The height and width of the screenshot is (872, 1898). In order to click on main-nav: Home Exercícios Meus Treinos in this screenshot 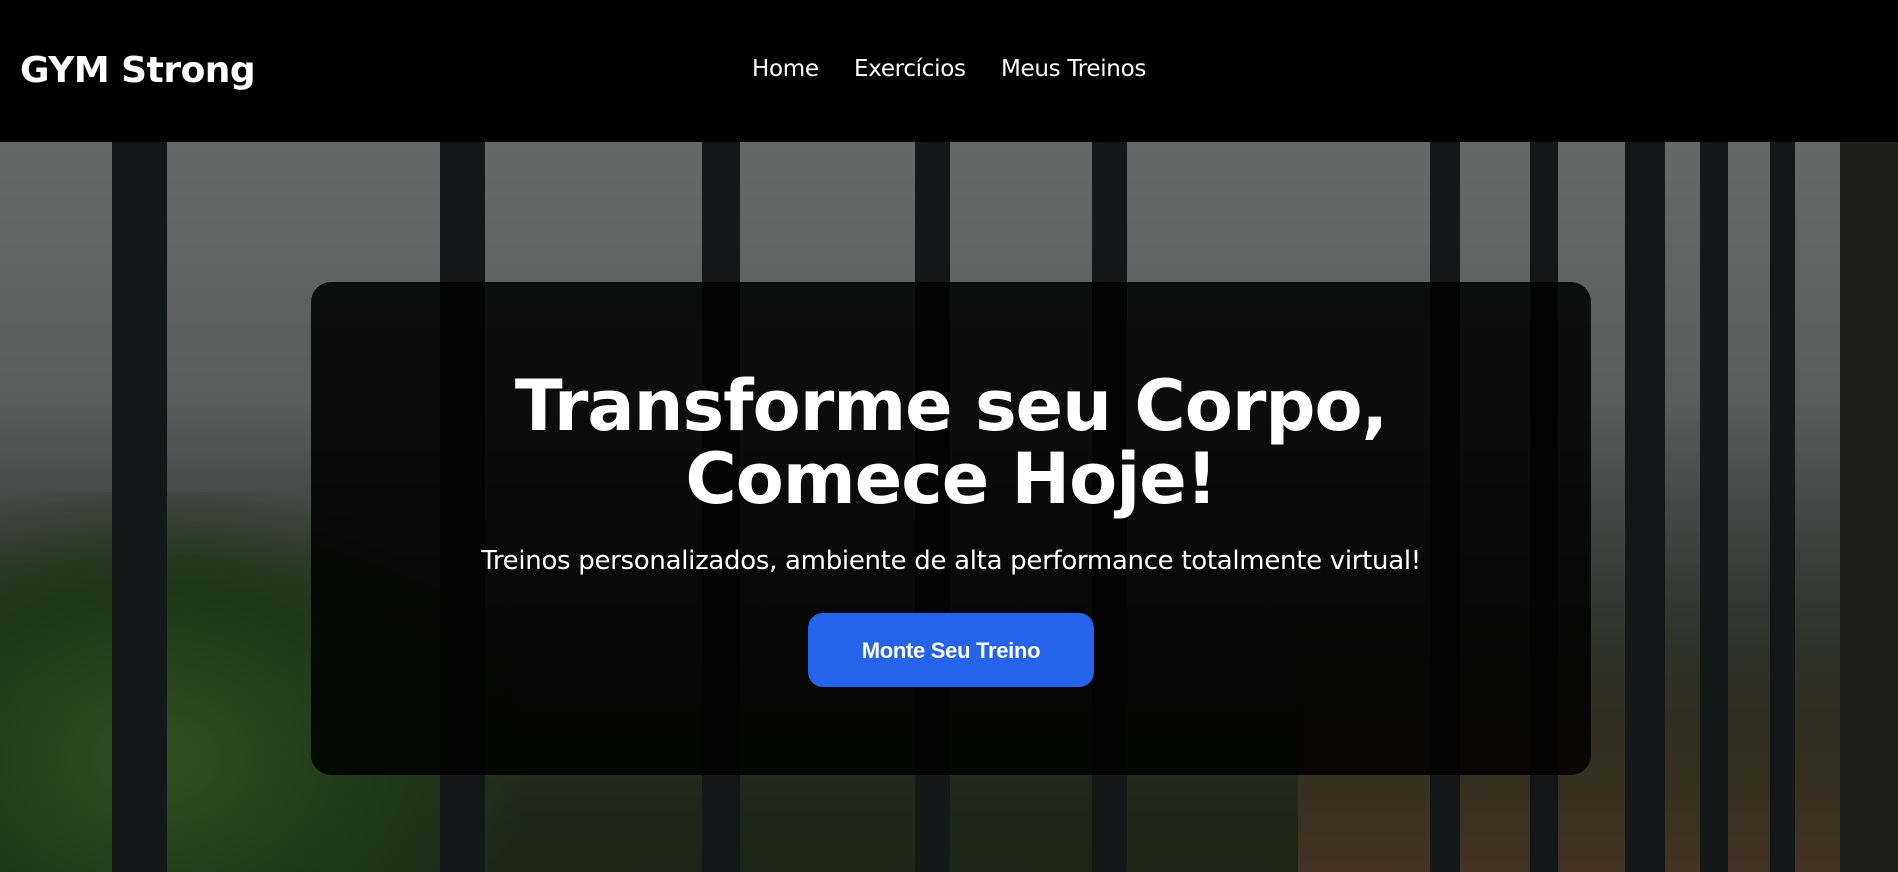, I will do `click(949, 69)`.